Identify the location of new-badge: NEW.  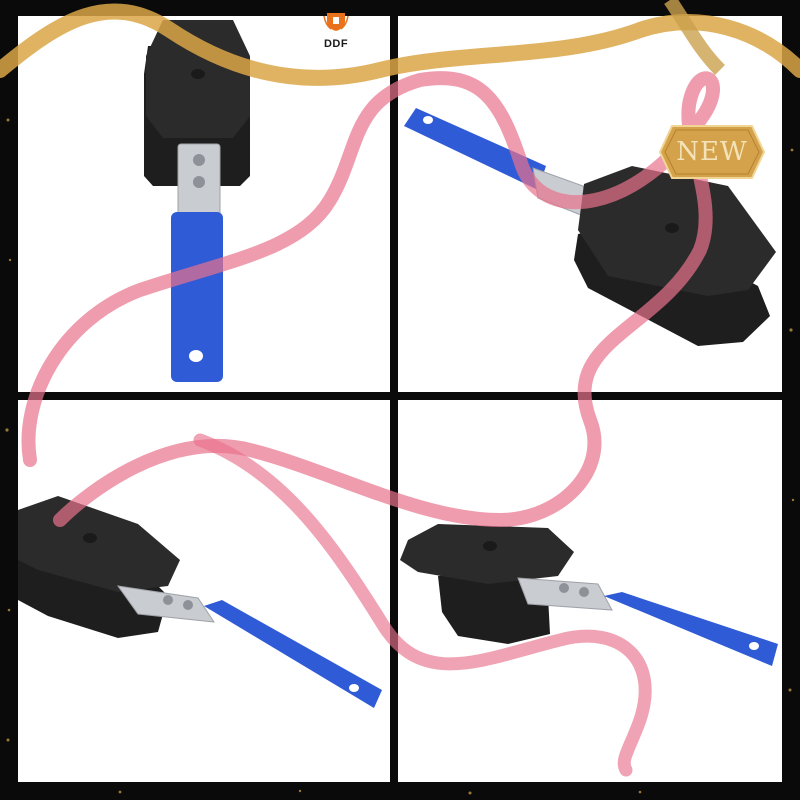
(712, 152).